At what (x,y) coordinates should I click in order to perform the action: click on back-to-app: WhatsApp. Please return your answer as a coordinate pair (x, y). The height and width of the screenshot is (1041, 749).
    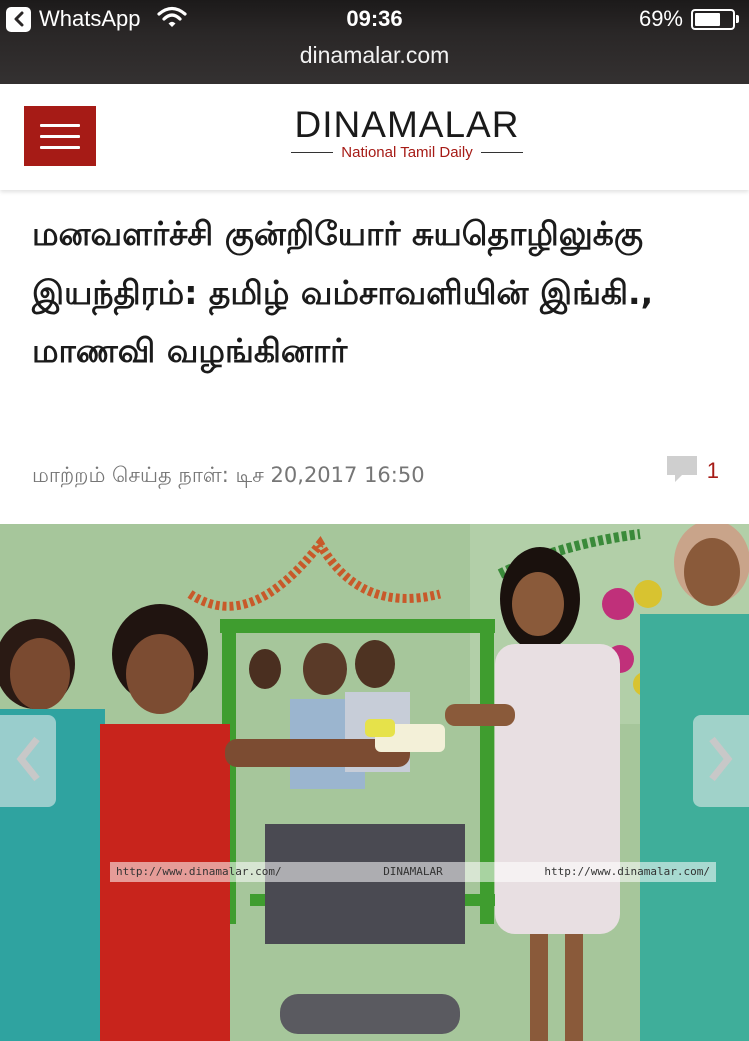
    Looking at the image, I should click on (96, 19).